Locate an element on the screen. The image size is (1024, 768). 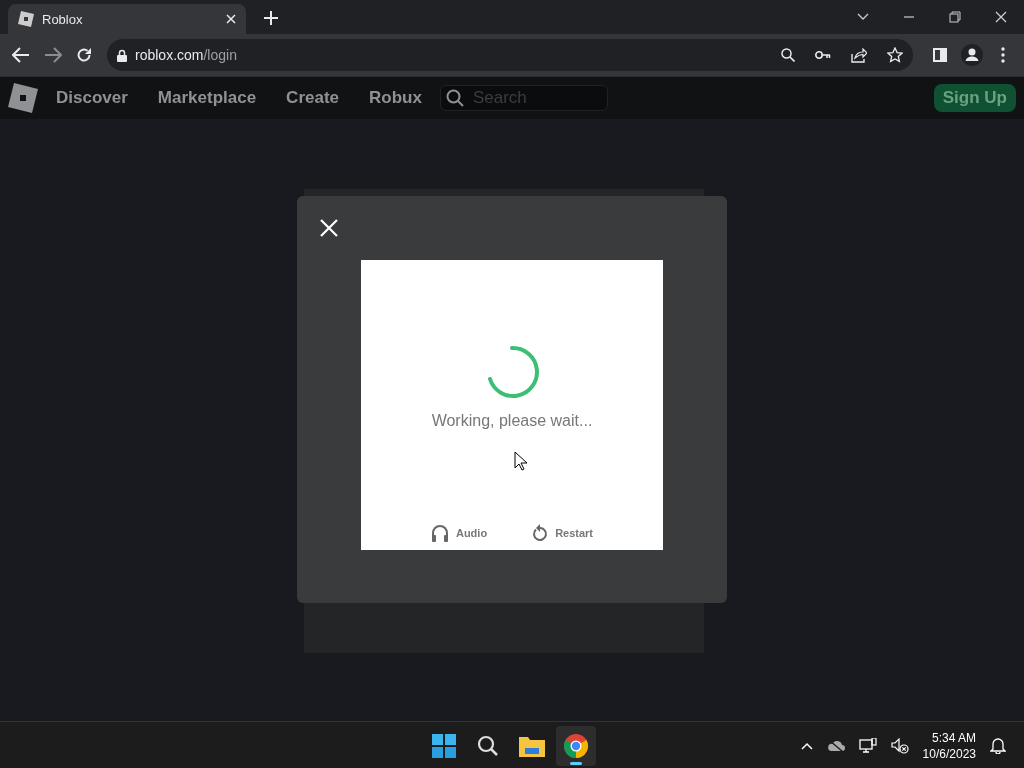
windows-logo-icon is located at coordinates (444, 746).